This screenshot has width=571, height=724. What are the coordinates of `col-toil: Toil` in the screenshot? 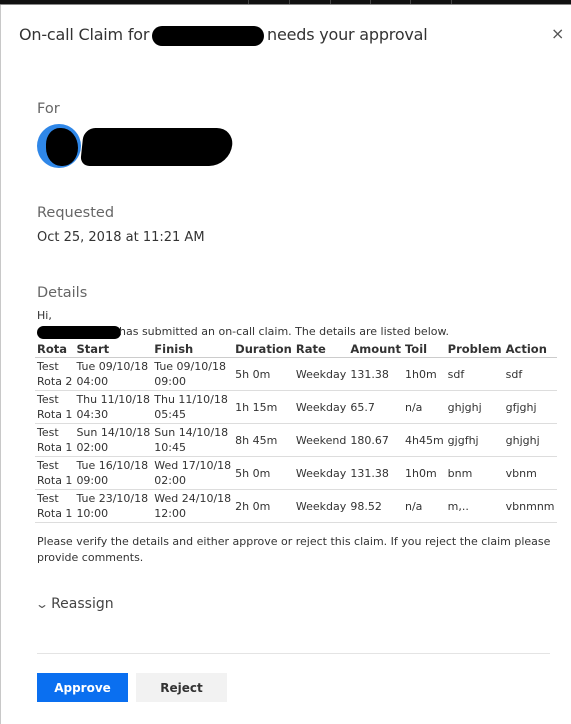 It's located at (424, 349).